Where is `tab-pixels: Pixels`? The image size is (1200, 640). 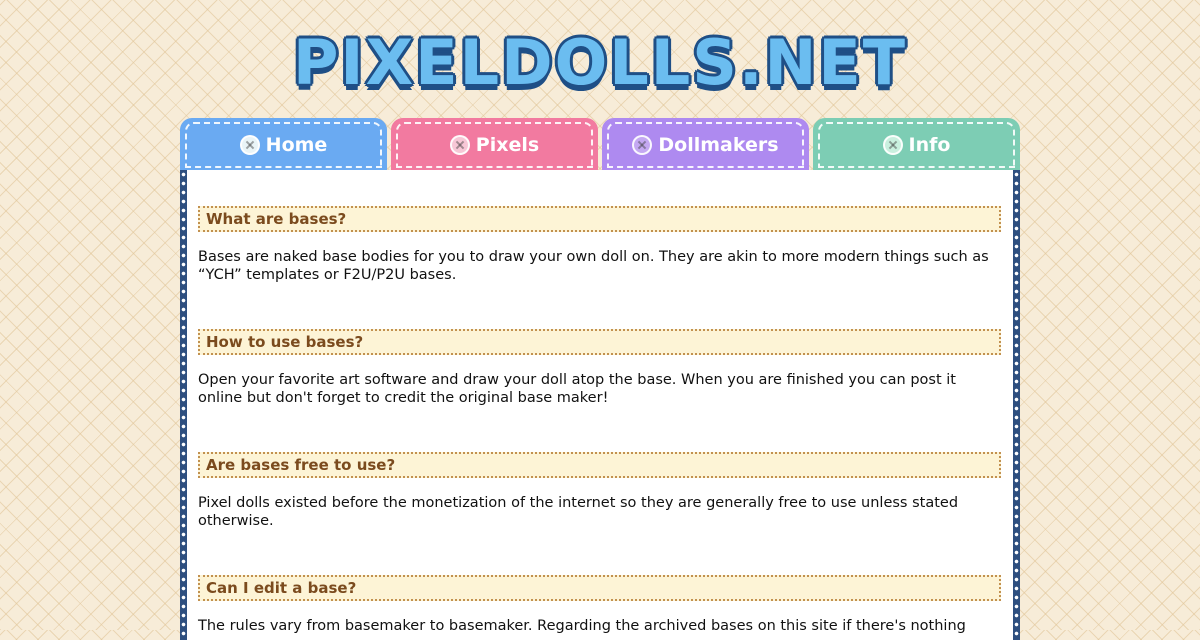 tab-pixels: Pixels is located at coordinates (494, 145).